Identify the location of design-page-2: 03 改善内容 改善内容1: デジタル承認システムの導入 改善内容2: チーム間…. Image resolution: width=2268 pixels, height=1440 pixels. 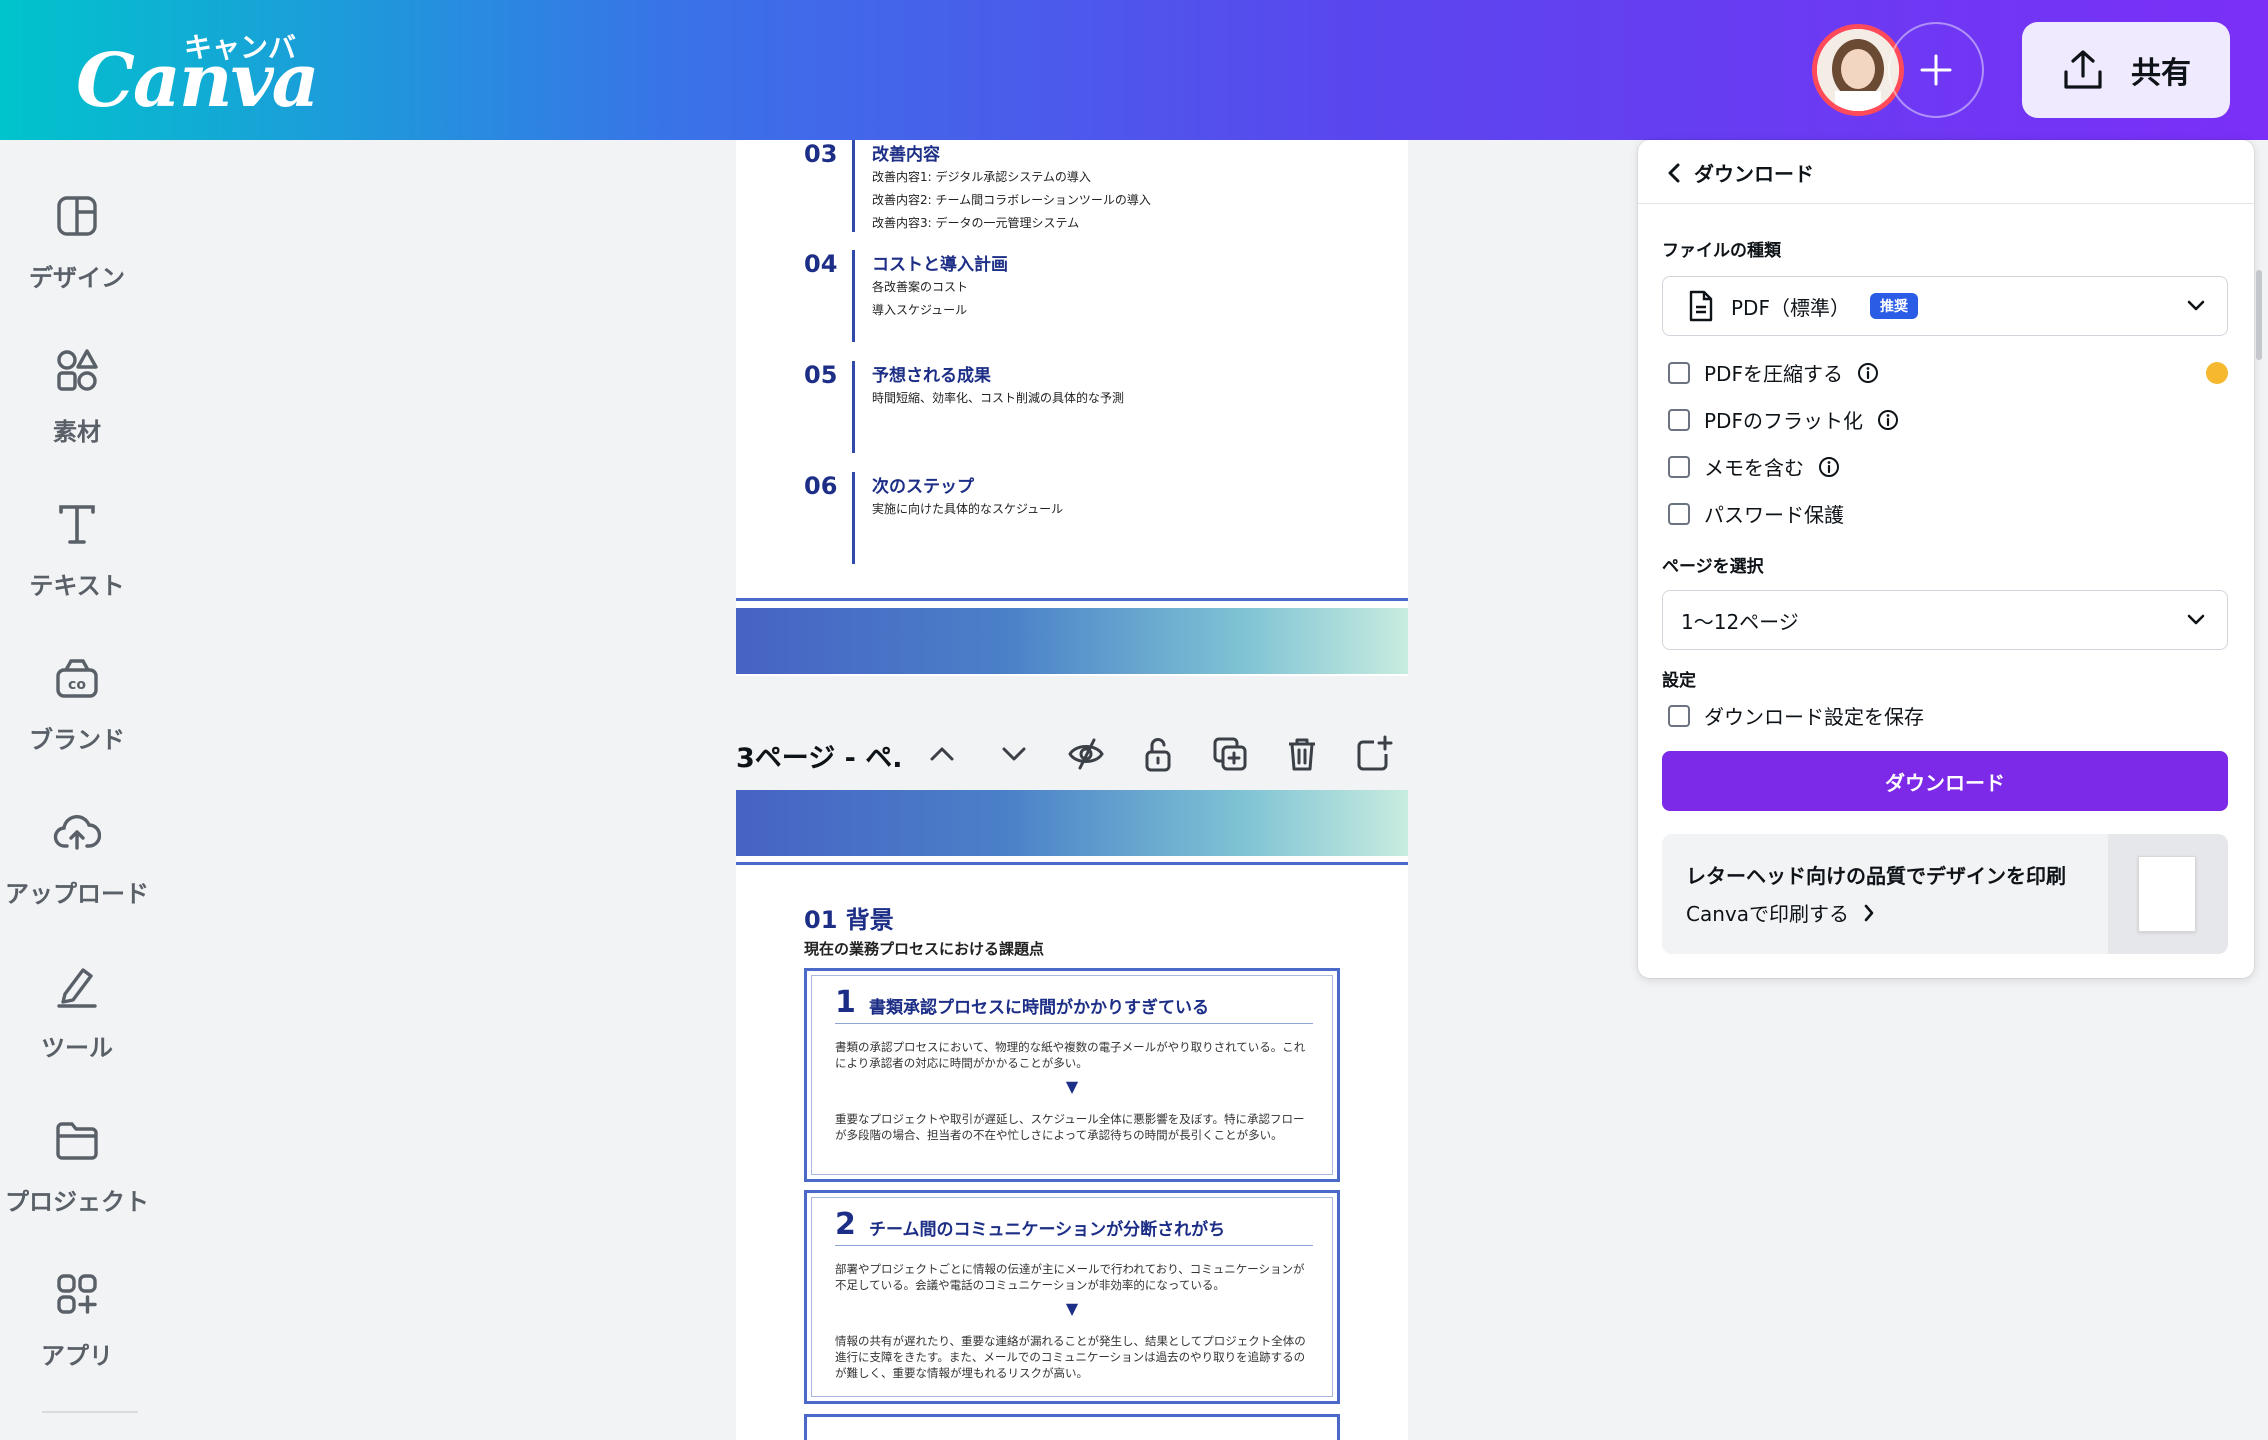
(1072, 408).